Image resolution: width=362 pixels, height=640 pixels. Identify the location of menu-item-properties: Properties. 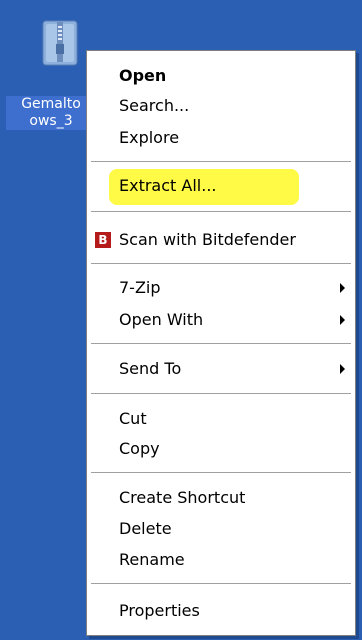
(221, 611).